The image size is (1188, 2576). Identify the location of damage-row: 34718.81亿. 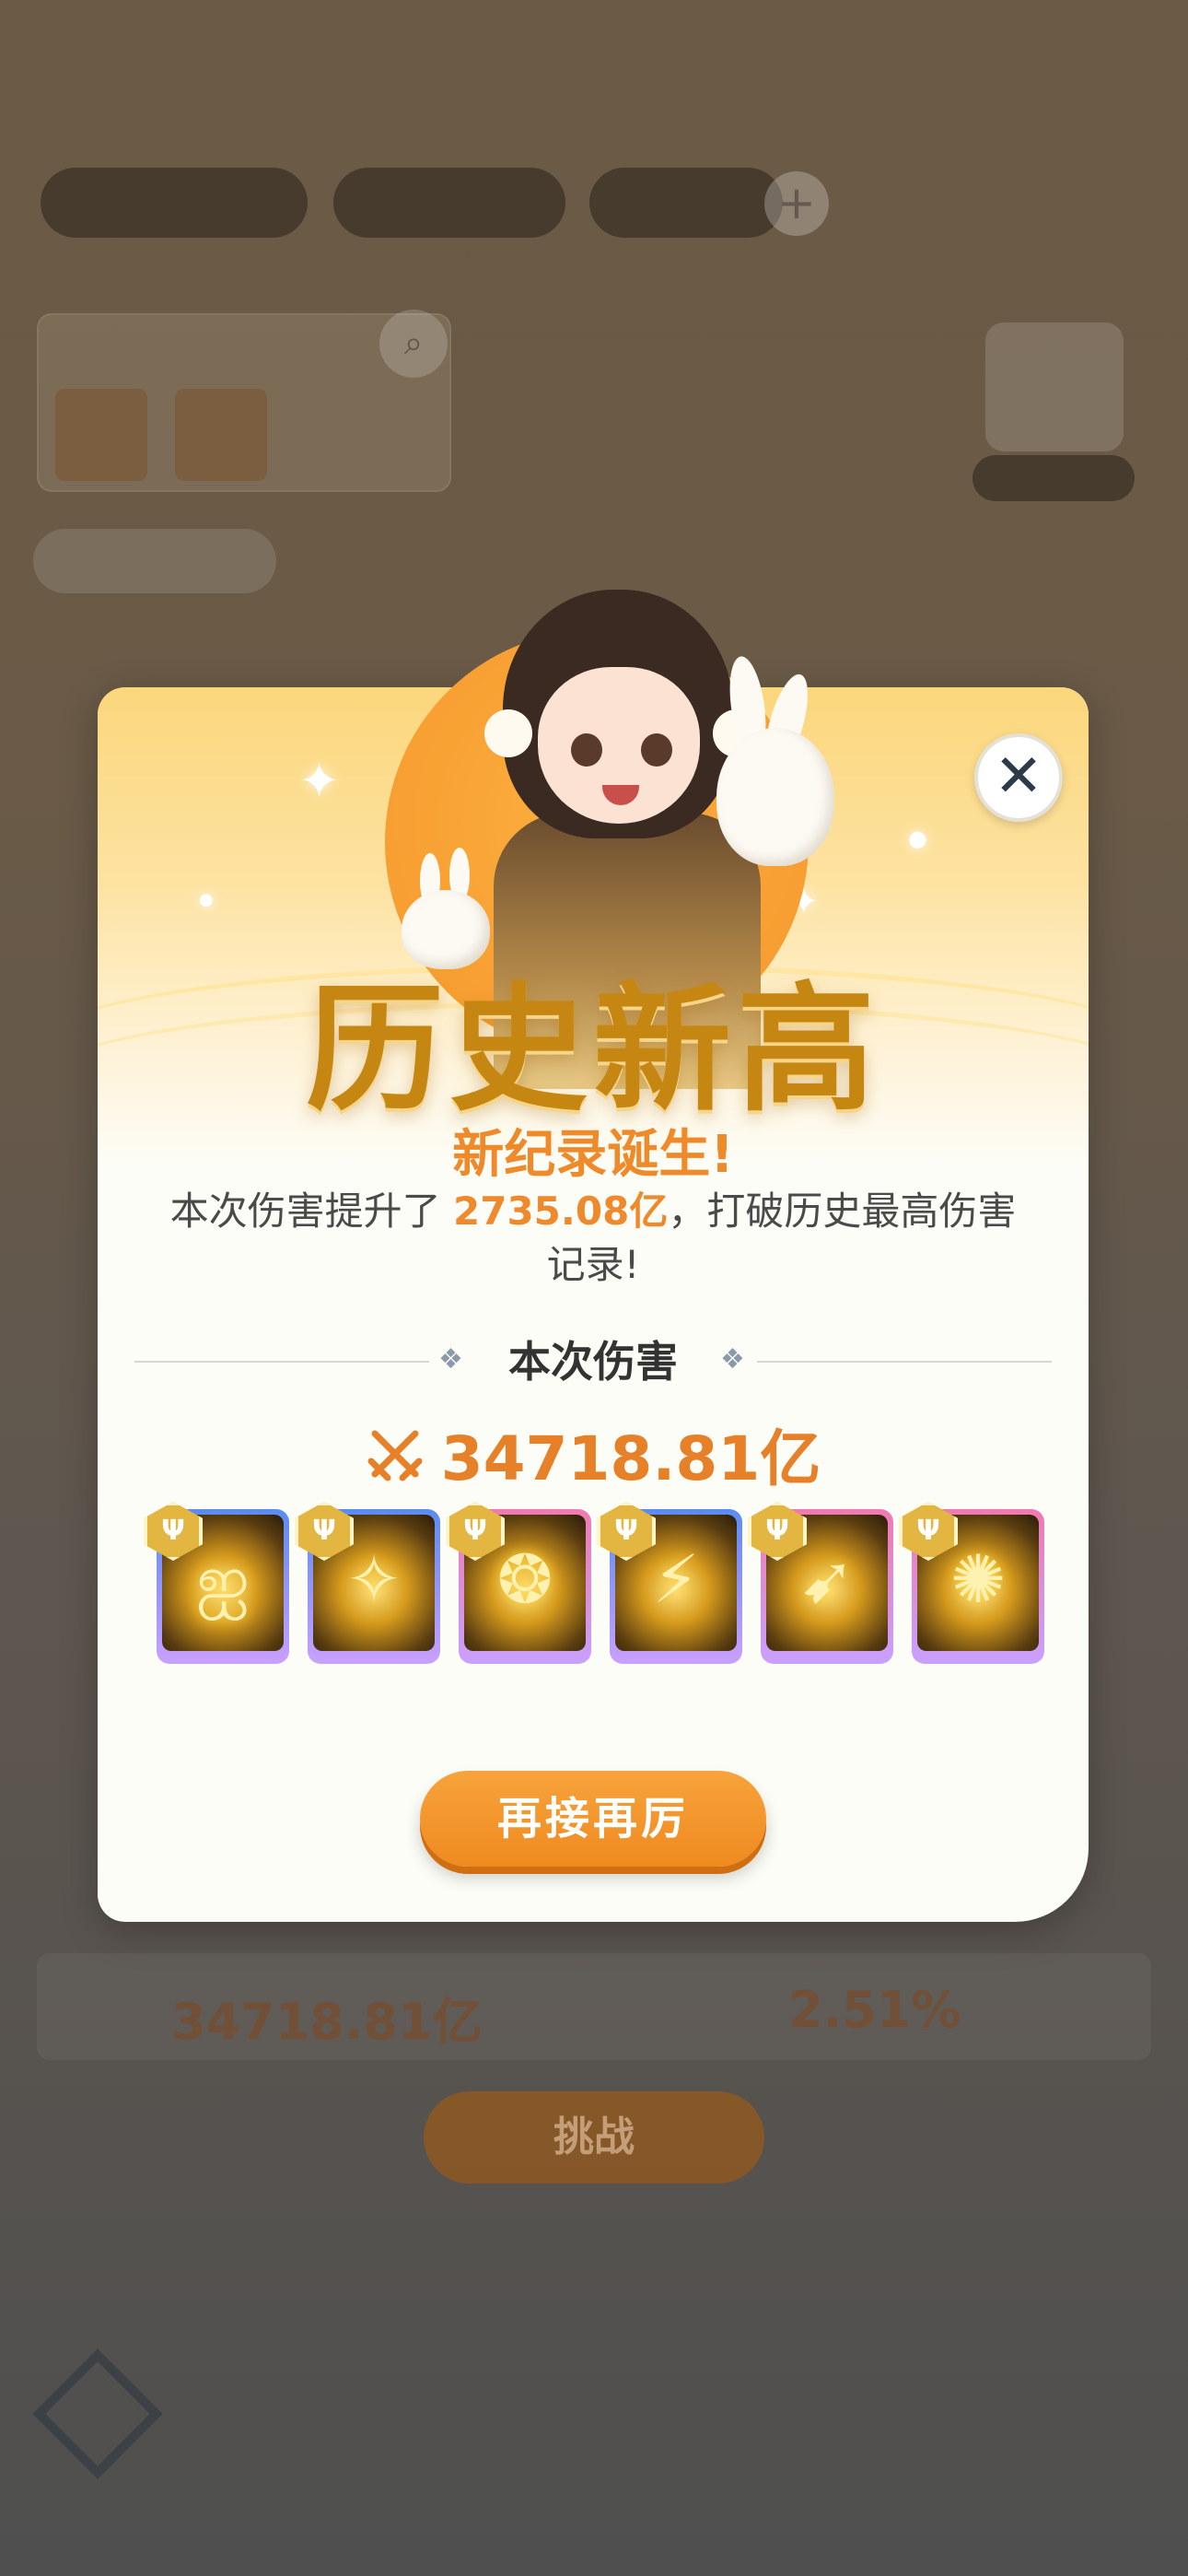
(593, 1452).